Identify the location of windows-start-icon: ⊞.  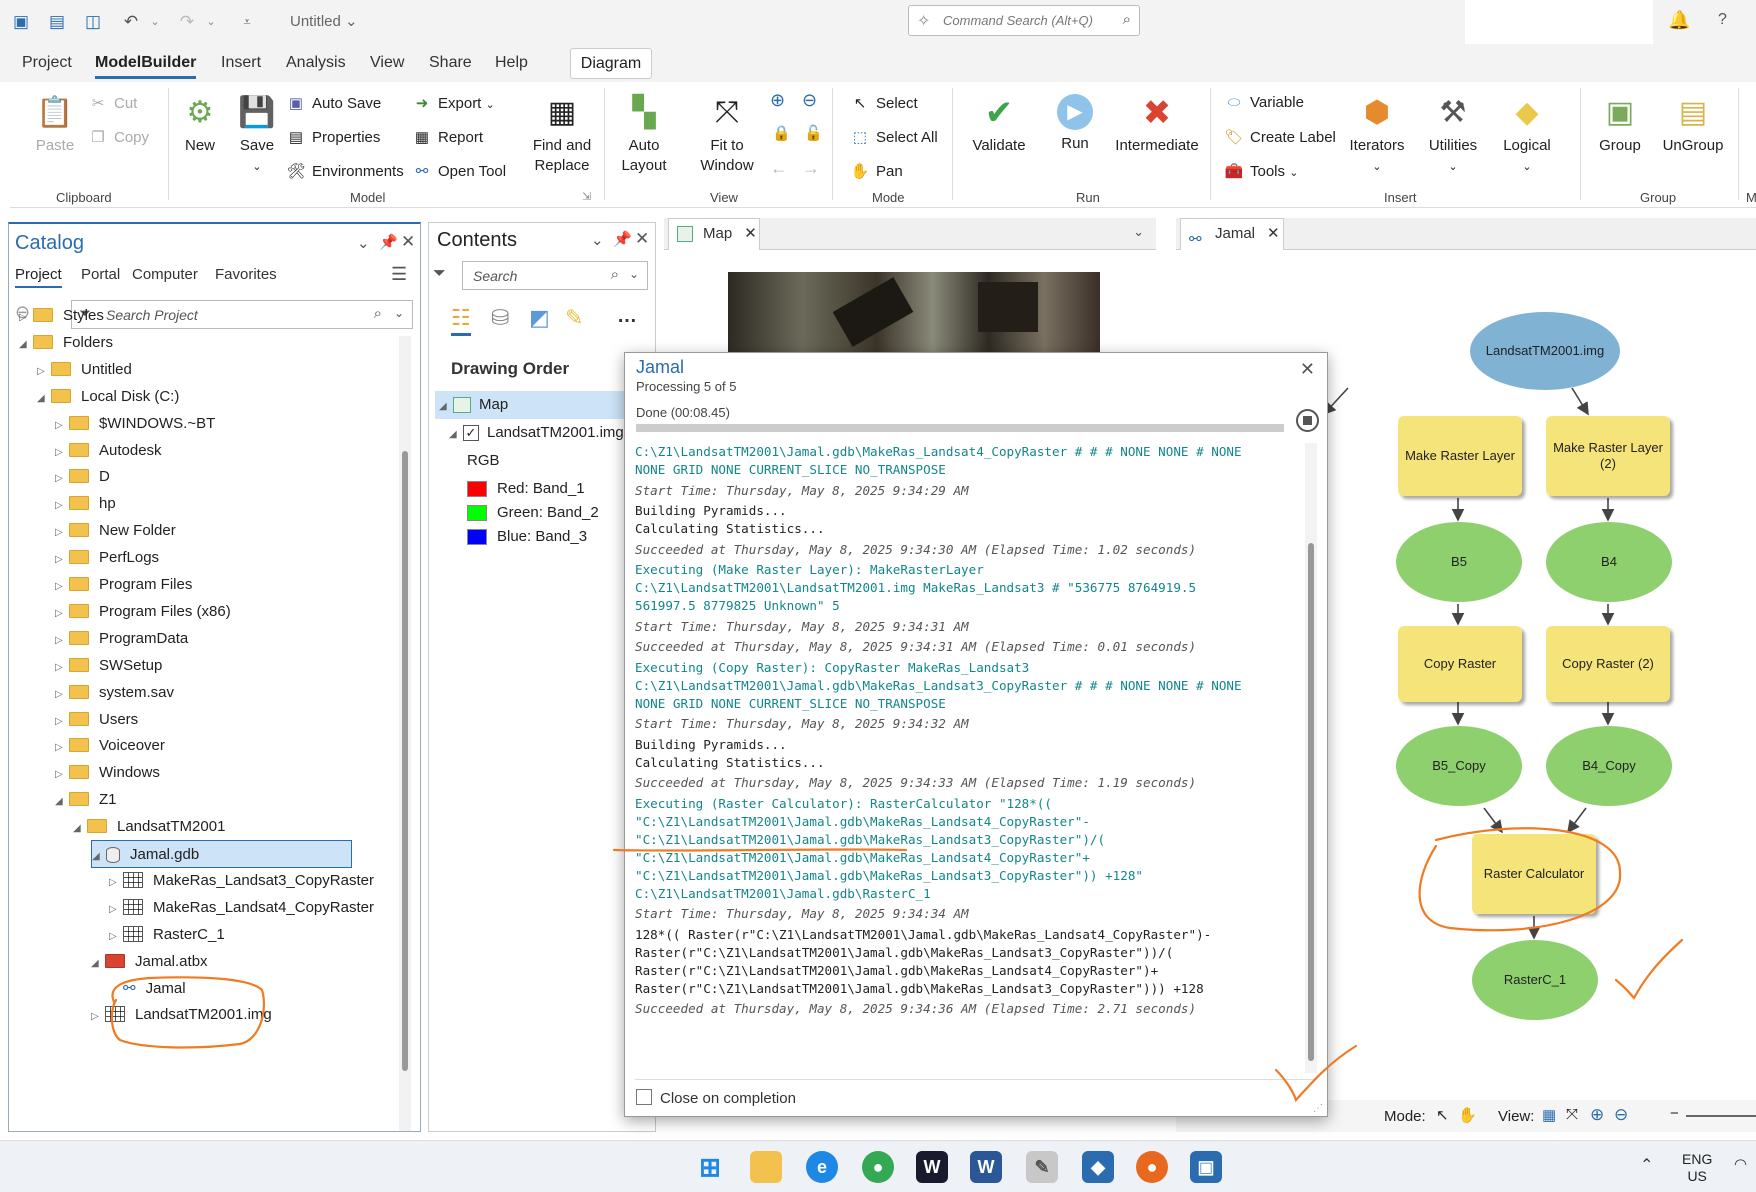
(710, 1167).